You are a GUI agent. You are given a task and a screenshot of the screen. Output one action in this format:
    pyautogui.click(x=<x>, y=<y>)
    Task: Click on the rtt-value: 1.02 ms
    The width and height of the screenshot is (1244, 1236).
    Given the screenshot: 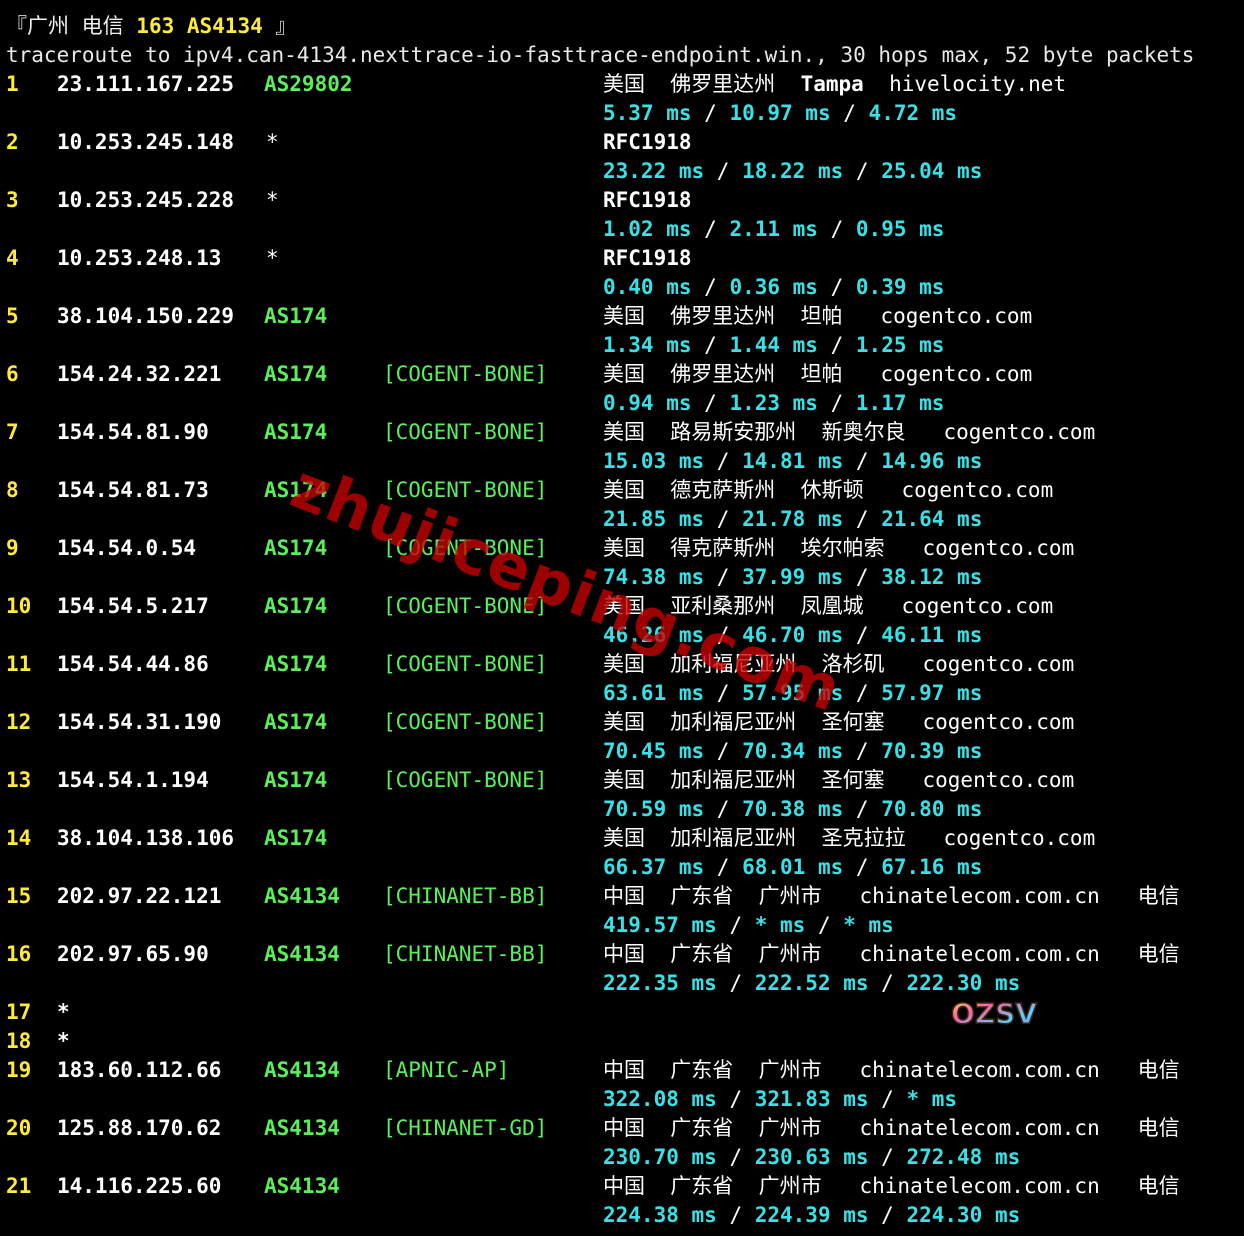 What is the action you would take?
    pyautogui.click(x=647, y=229)
    